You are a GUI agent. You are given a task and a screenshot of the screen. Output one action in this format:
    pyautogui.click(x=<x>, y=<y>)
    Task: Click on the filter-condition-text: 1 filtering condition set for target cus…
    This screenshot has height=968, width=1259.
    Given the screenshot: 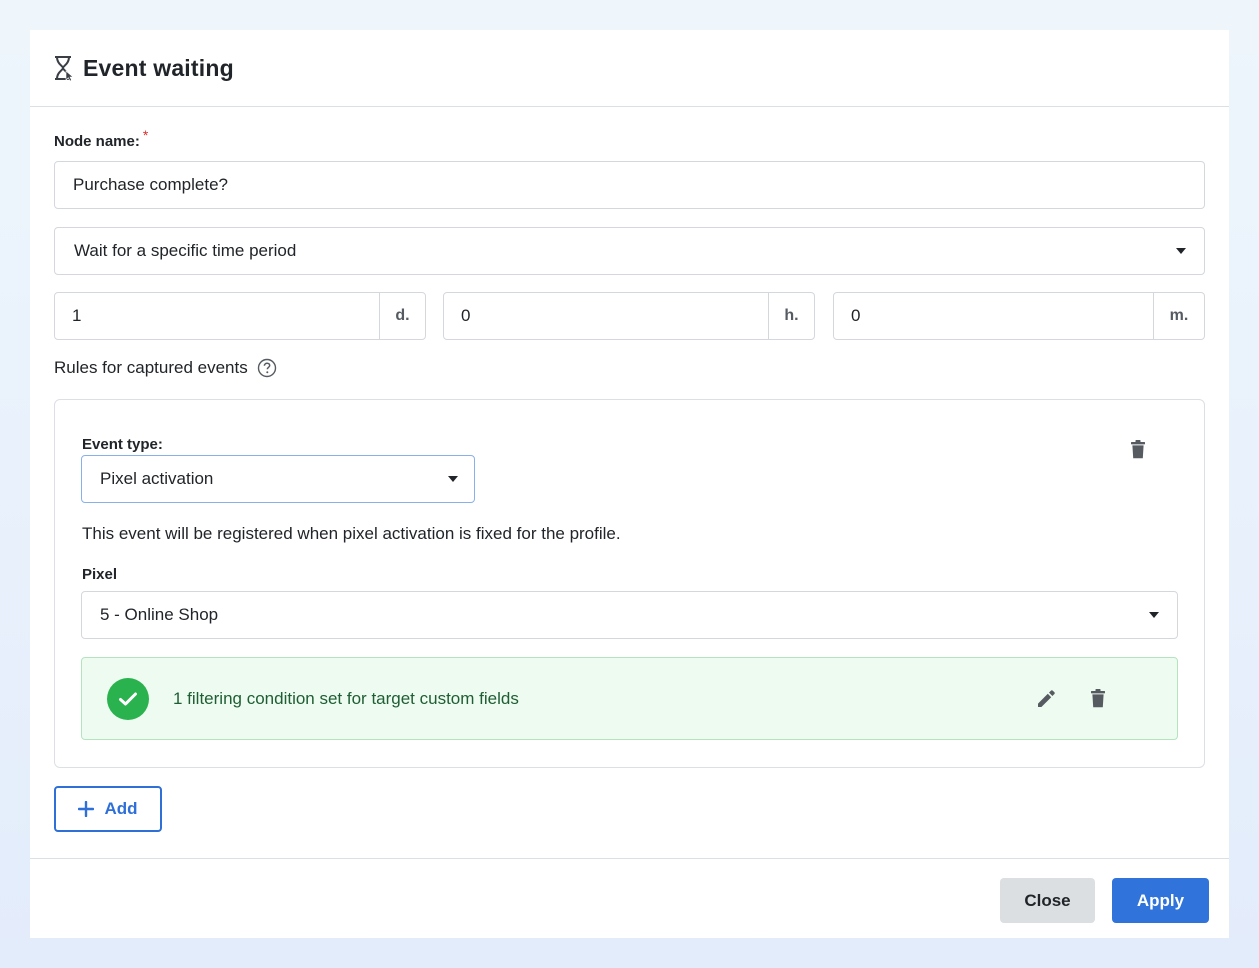 What is the action you would take?
    pyautogui.click(x=346, y=698)
    